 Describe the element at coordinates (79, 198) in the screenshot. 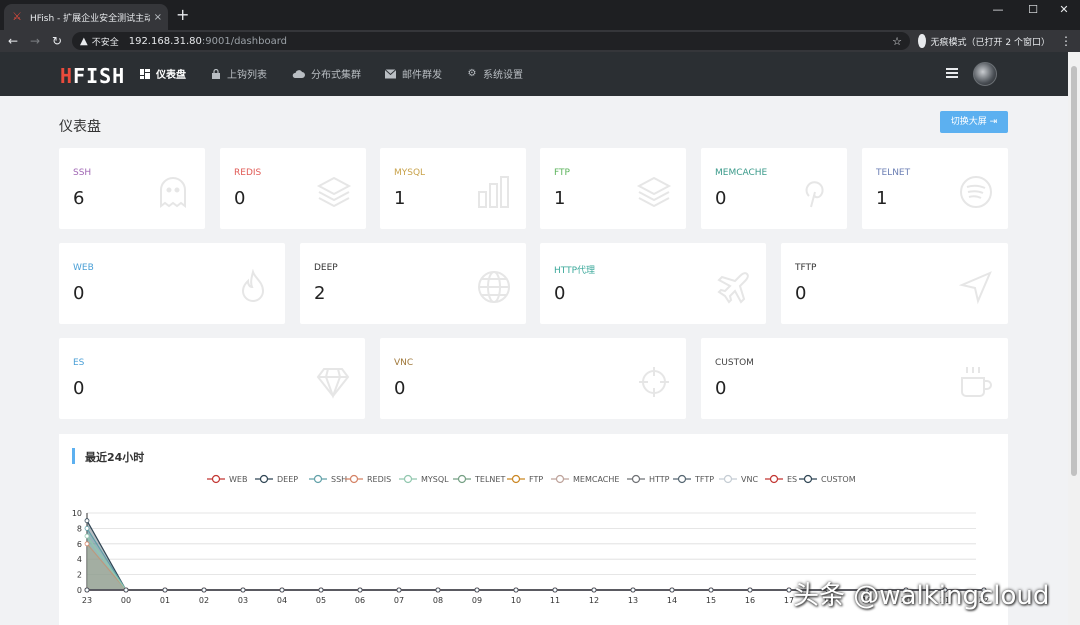

I see `card-value: 6` at that location.